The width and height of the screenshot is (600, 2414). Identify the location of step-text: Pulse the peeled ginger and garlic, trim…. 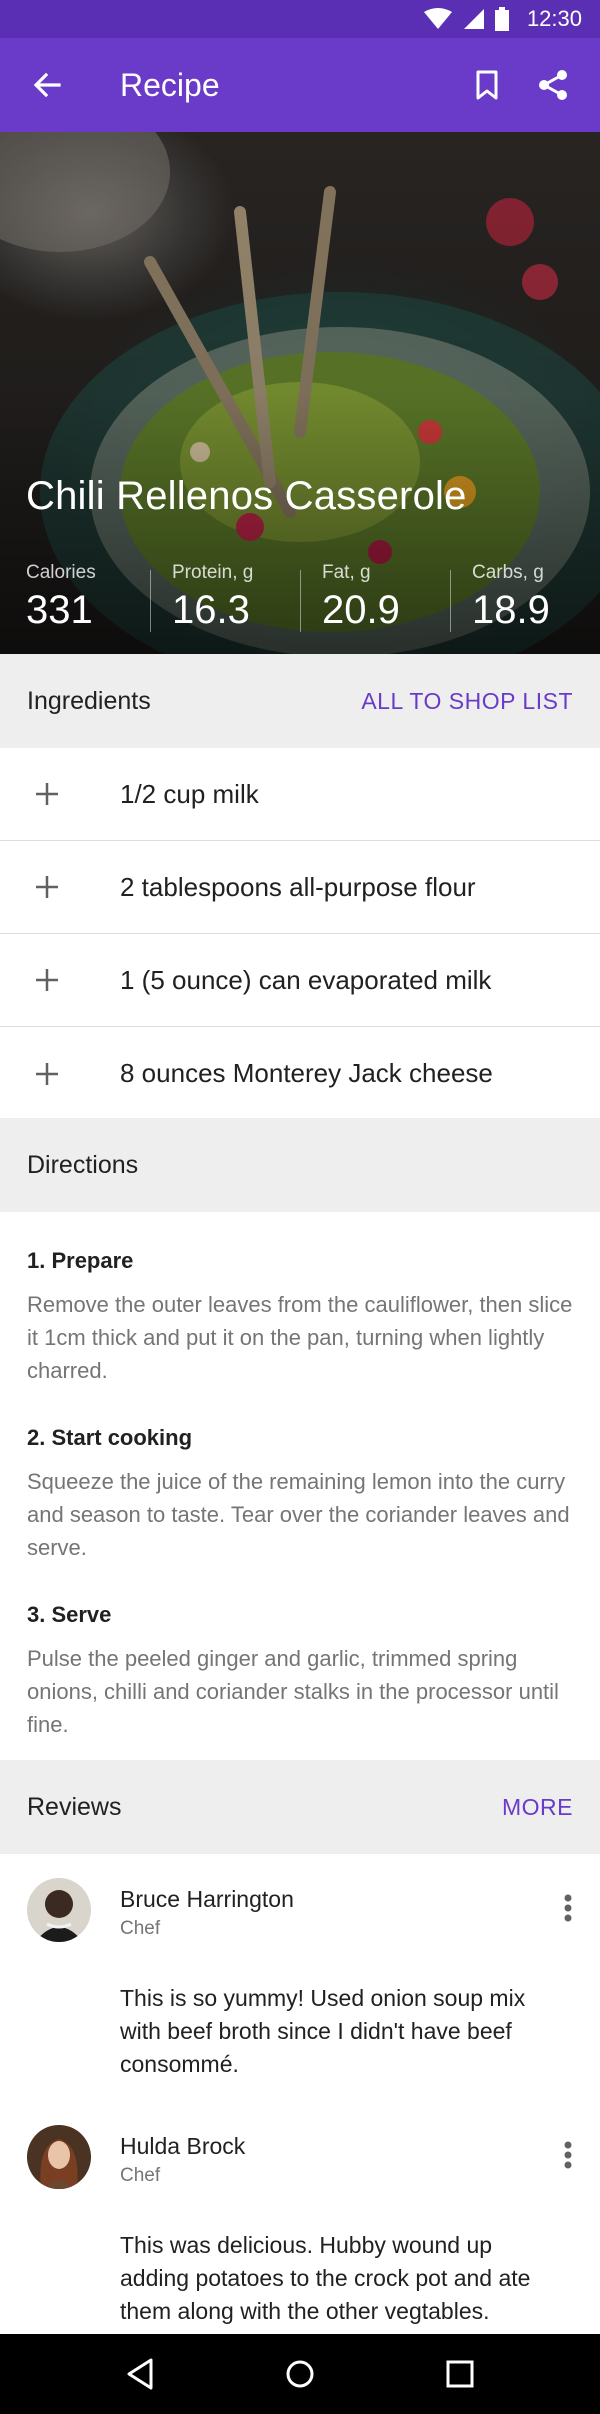
(293, 1691).